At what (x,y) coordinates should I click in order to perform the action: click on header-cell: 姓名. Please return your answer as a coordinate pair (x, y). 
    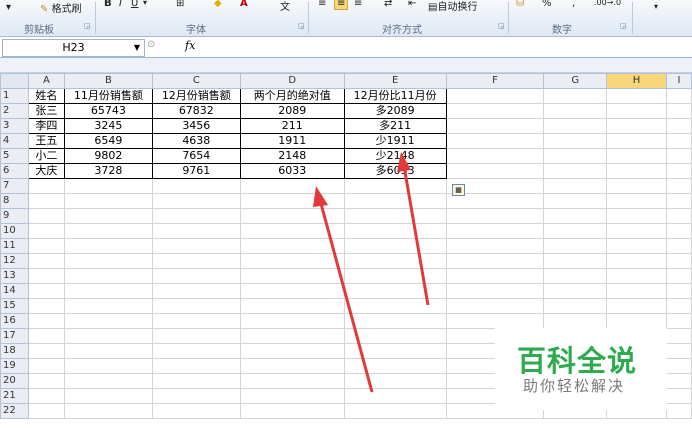
    Looking at the image, I should click on (46, 96).